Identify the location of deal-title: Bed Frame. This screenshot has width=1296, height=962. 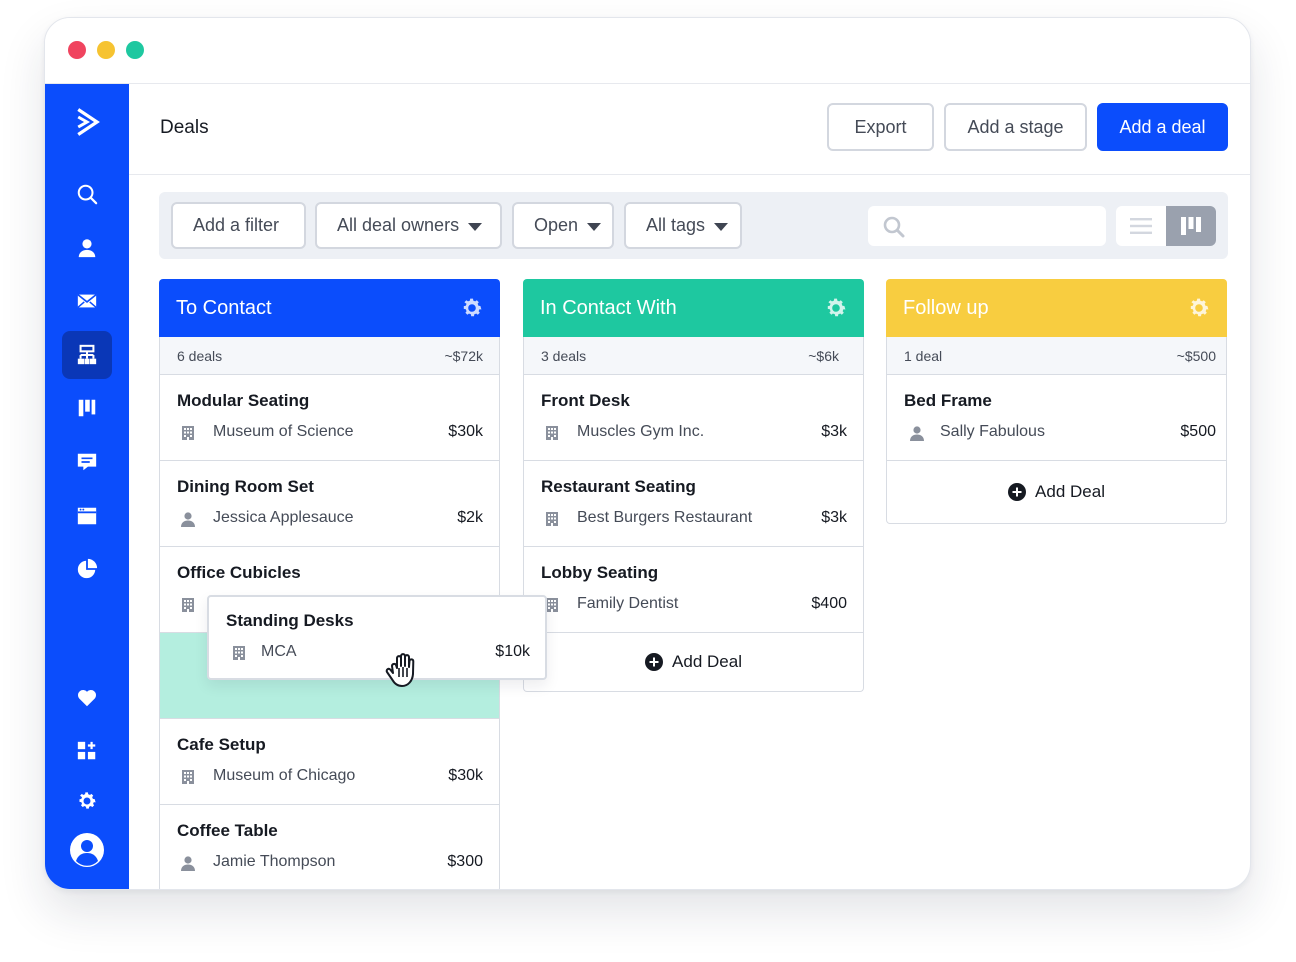
(948, 400).